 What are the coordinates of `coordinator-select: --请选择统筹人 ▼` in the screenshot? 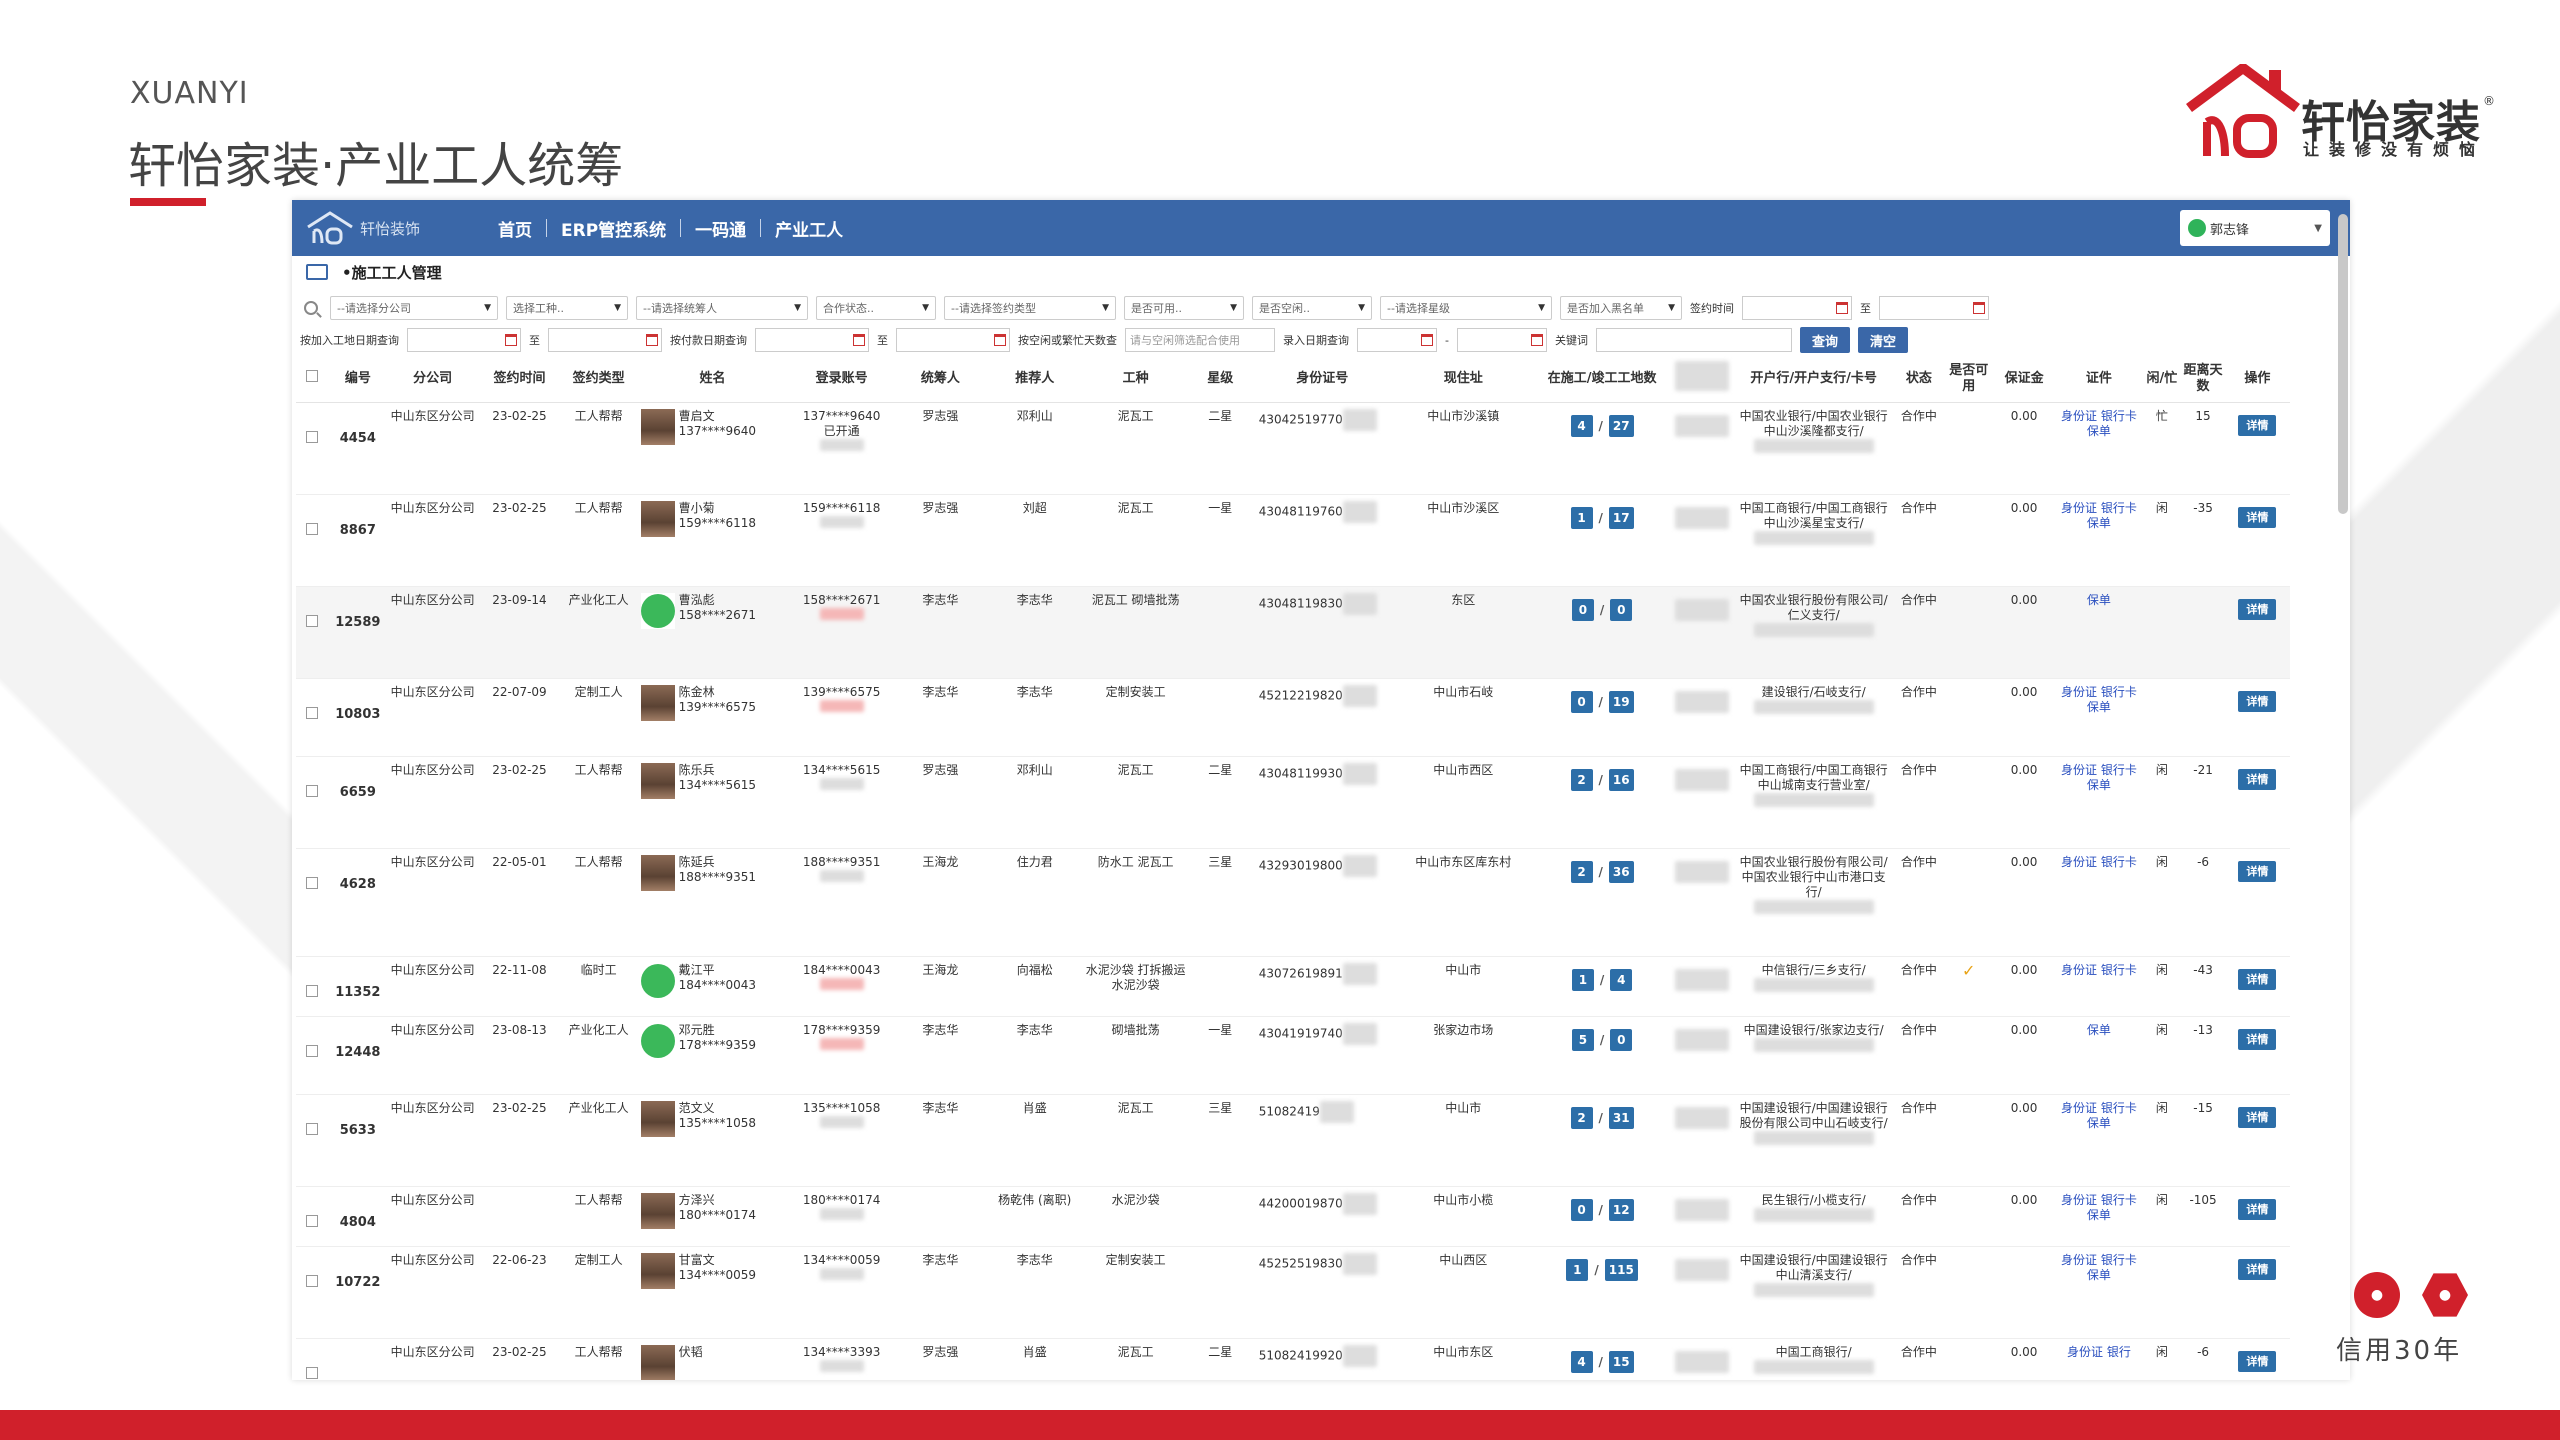 It's located at (722, 308).